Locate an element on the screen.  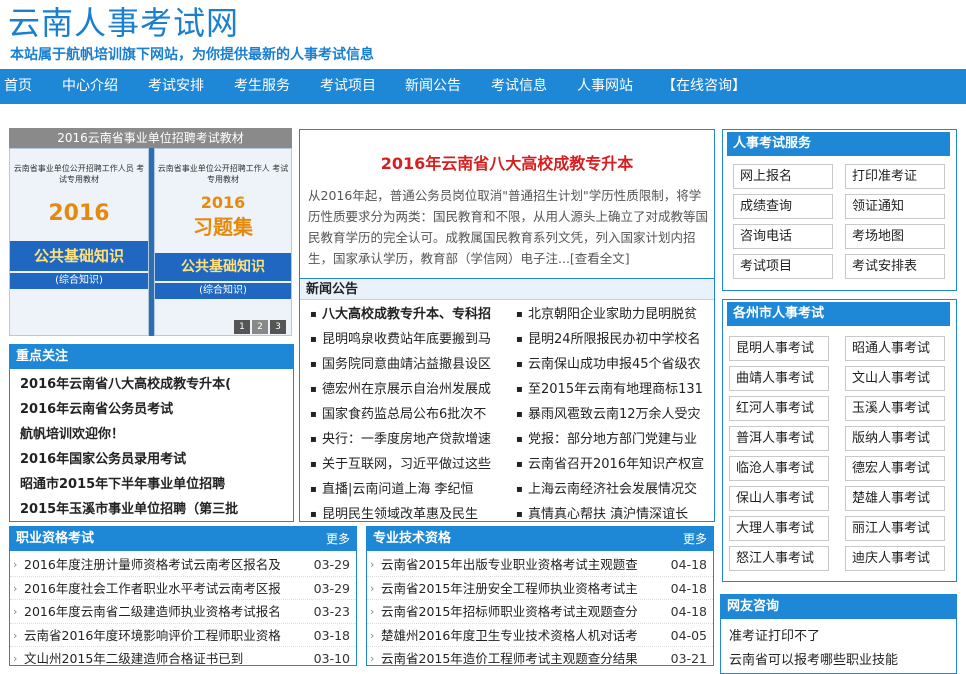
news-item: ▪ 北京朝阳企业家助力昆明脱贫 is located at coordinates (612, 314).